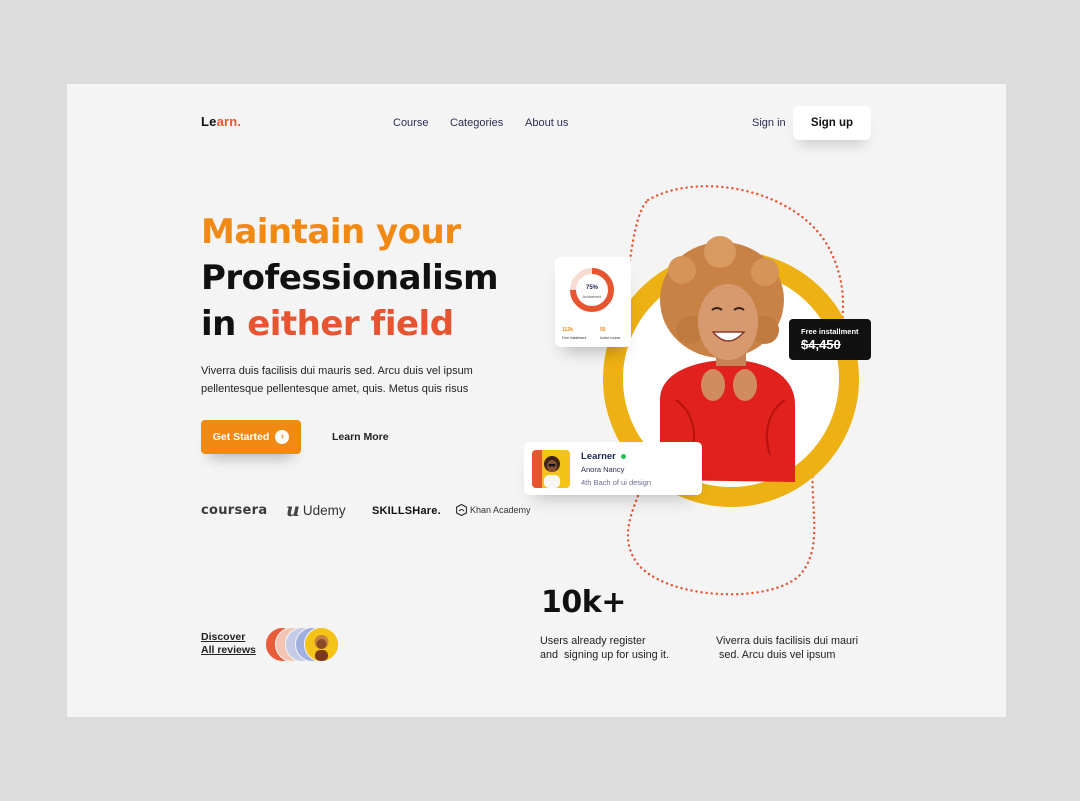  Describe the element at coordinates (360, 437) in the screenshot. I see `learn-more-button: Learn More` at that location.